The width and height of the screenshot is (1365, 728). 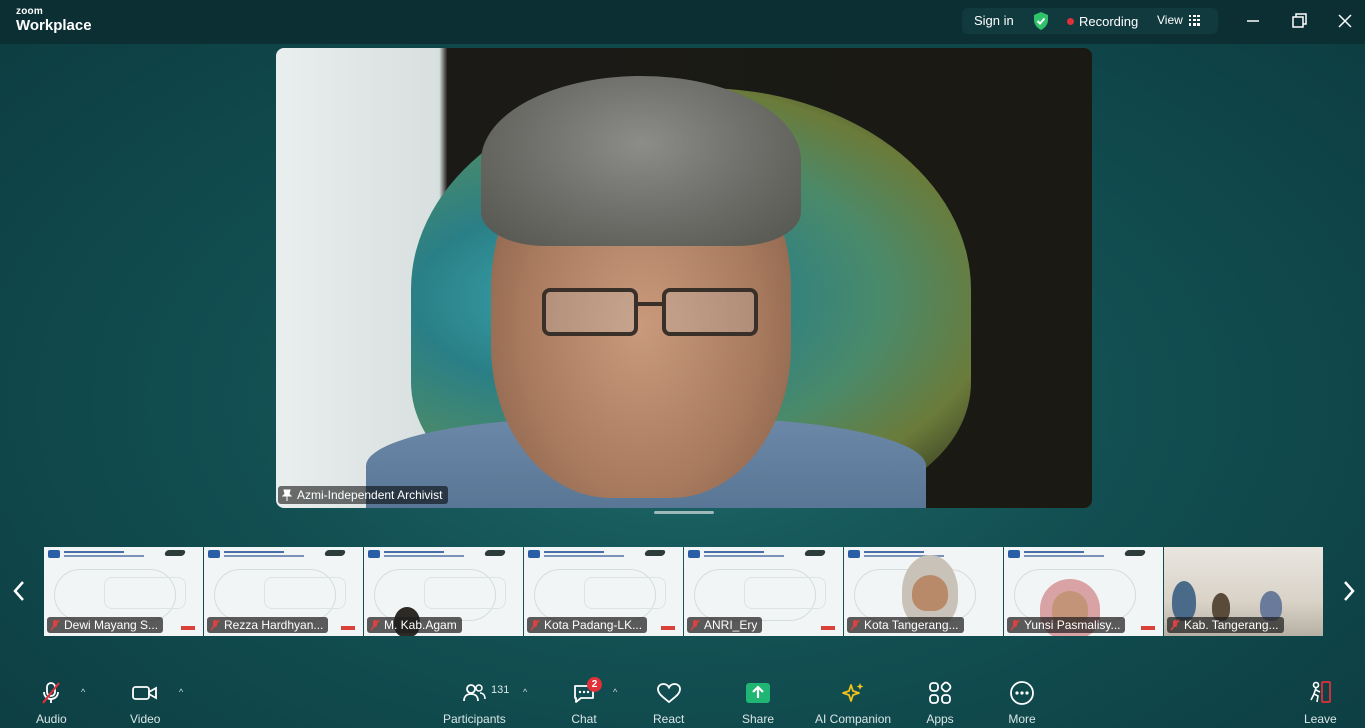 I want to click on participant-label: ANRI_Ery, so click(x=725, y=625).